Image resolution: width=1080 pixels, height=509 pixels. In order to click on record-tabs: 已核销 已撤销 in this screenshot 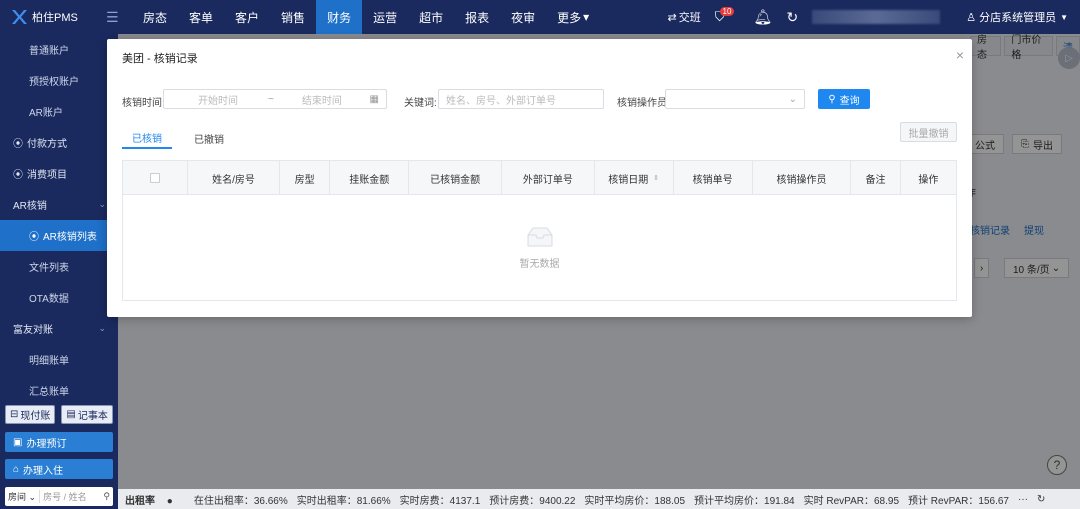, I will do `click(184, 138)`.